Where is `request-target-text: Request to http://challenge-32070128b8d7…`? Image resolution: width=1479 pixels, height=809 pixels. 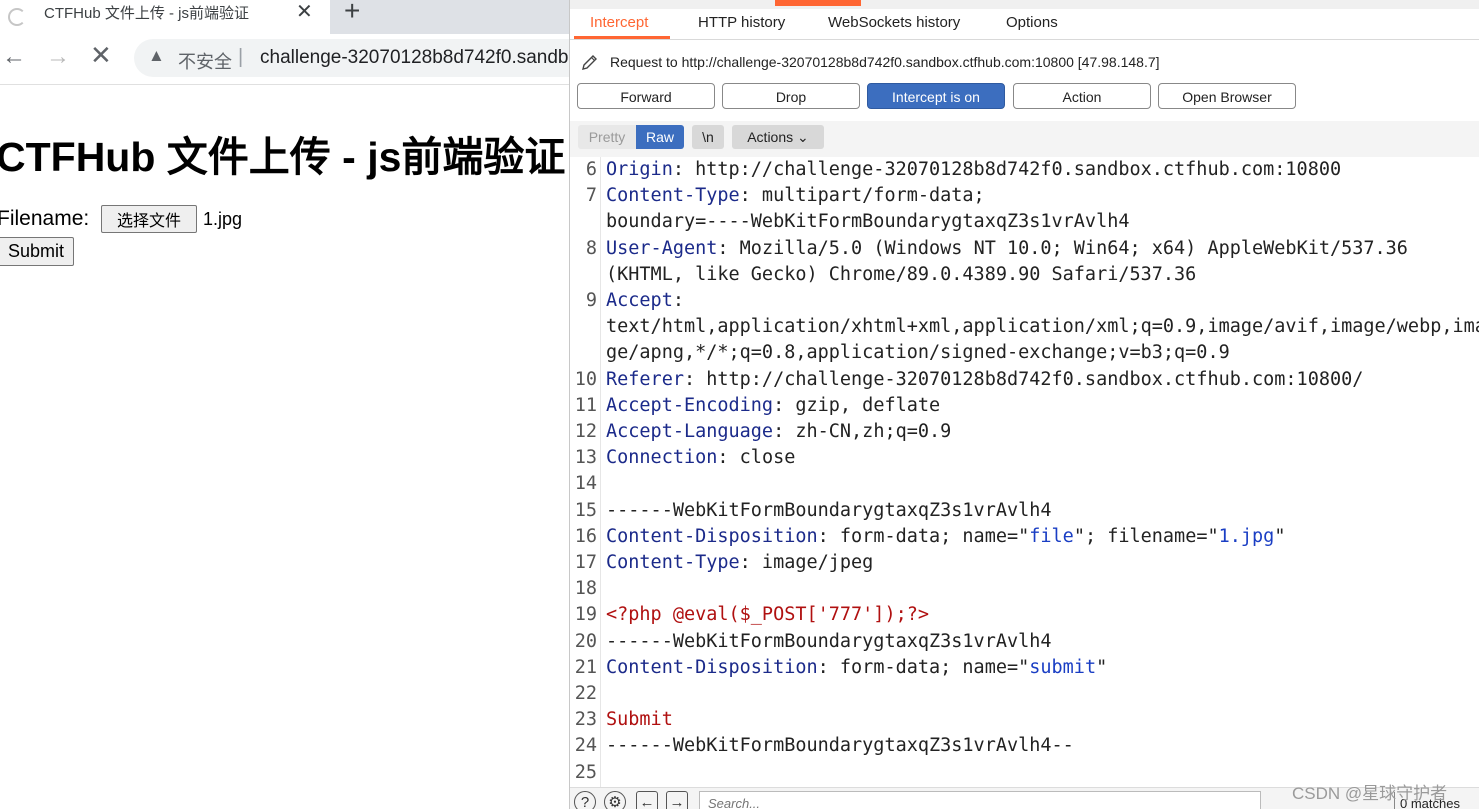
request-target-text: Request to http://challenge-32070128b8d7… is located at coordinates (885, 62).